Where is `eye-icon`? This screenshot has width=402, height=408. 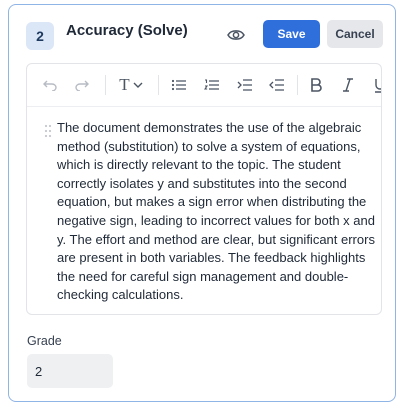
eye-icon is located at coordinates (236, 35).